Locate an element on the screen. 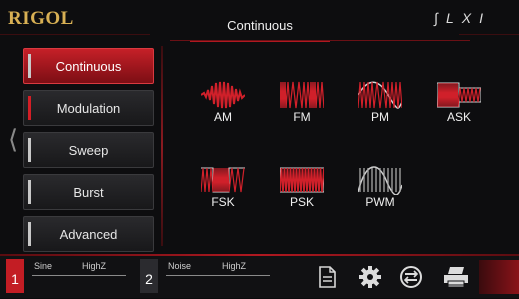 The width and height of the screenshot is (519, 299). lxi-icon: LXI is located at coordinates (468, 18).